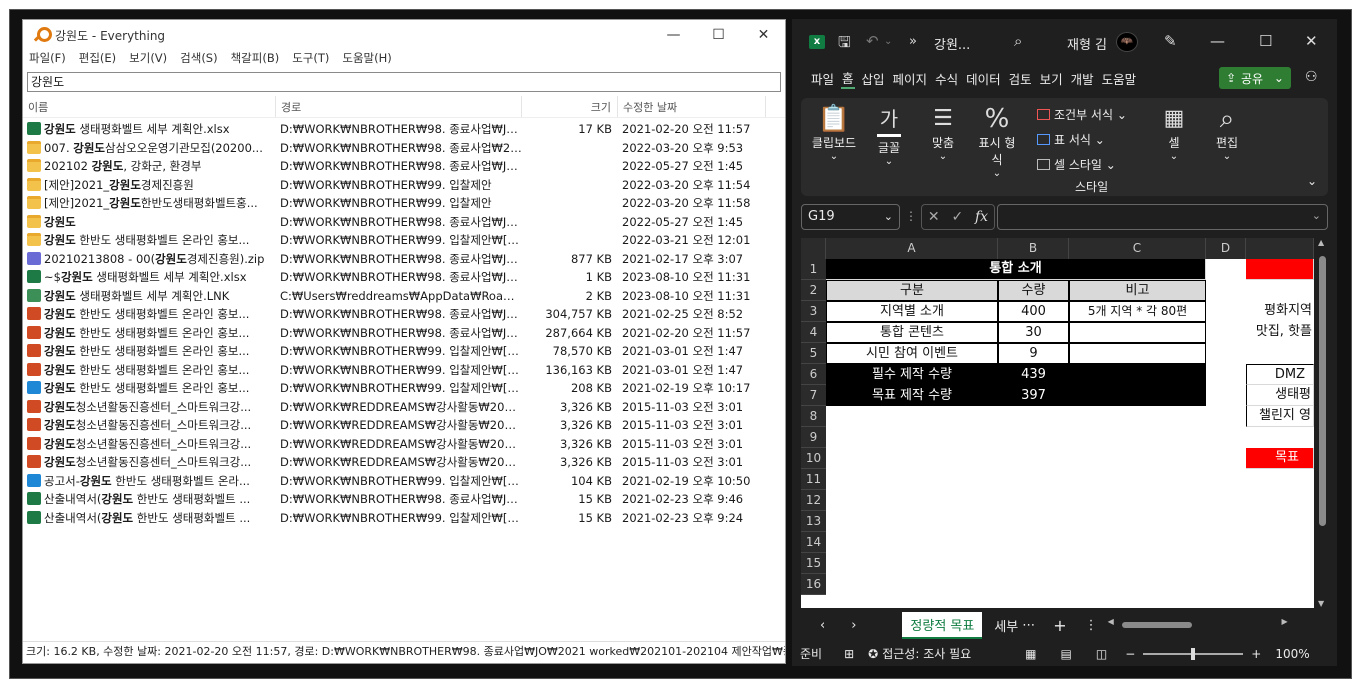  Describe the element at coordinates (1311, 77) in the screenshot. I see `comments-icon: ⚇` at that location.